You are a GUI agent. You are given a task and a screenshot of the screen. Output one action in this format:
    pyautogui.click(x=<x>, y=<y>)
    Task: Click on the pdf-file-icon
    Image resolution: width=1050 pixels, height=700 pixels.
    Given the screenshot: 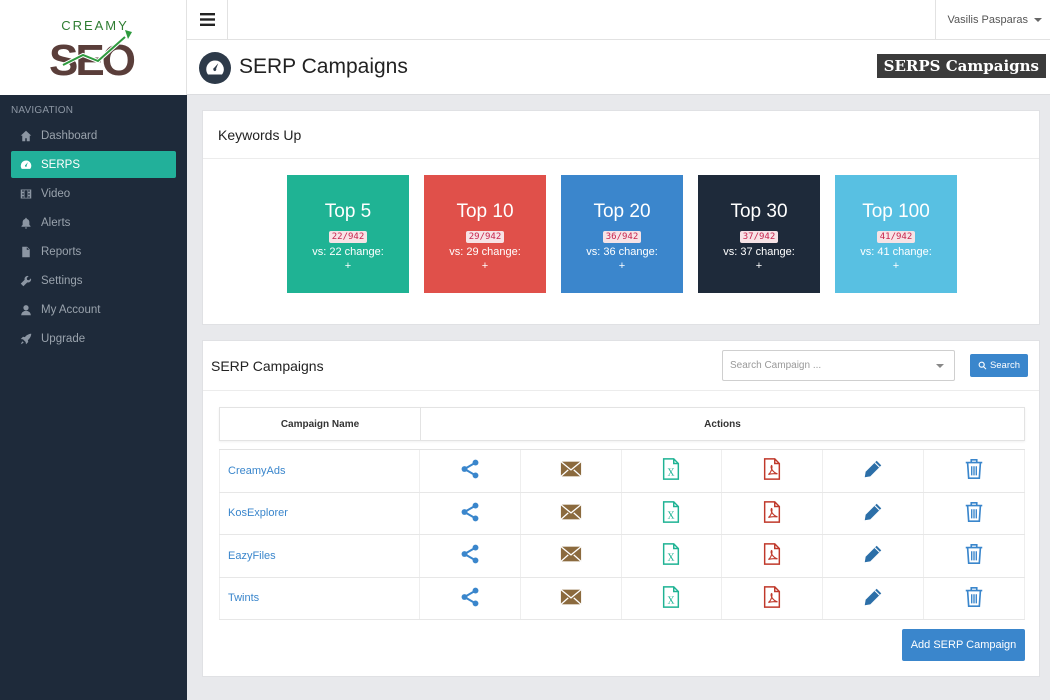 What is the action you would take?
    pyautogui.click(x=772, y=470)
    